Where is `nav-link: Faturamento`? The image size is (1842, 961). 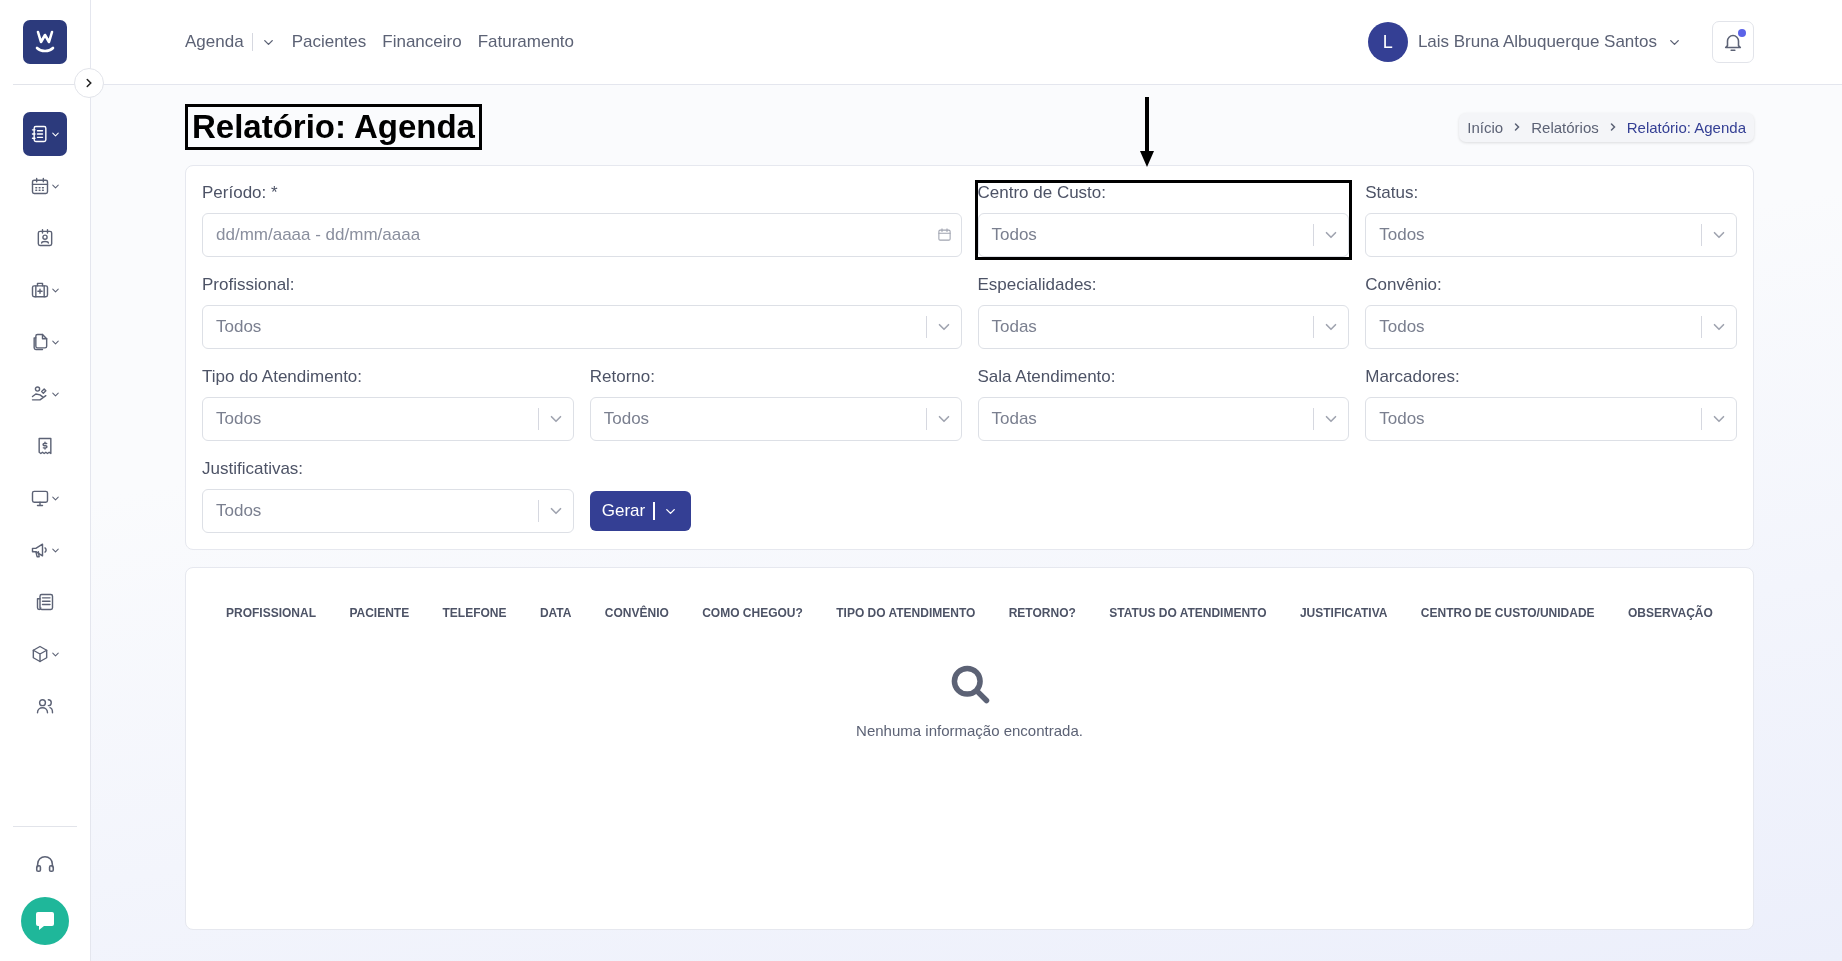 nav-link: Faturamento is located at coordinates (526, 42).